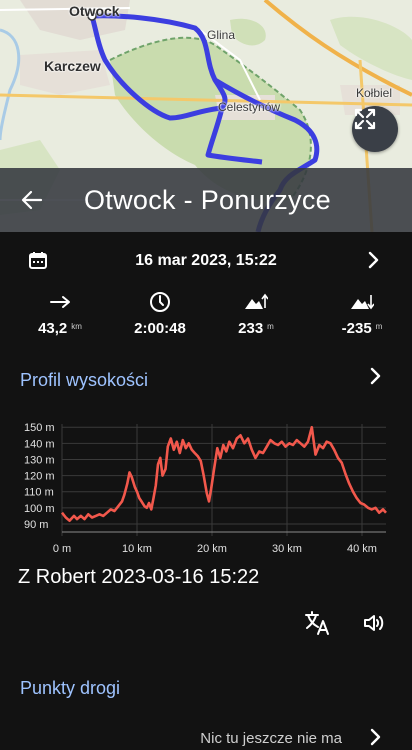 Image resolution: width=412 pixels, height=750 pixels. I want to click on trip-stats: 43,2 km 2:00:48 233 m -235 m, so click(206, 320).